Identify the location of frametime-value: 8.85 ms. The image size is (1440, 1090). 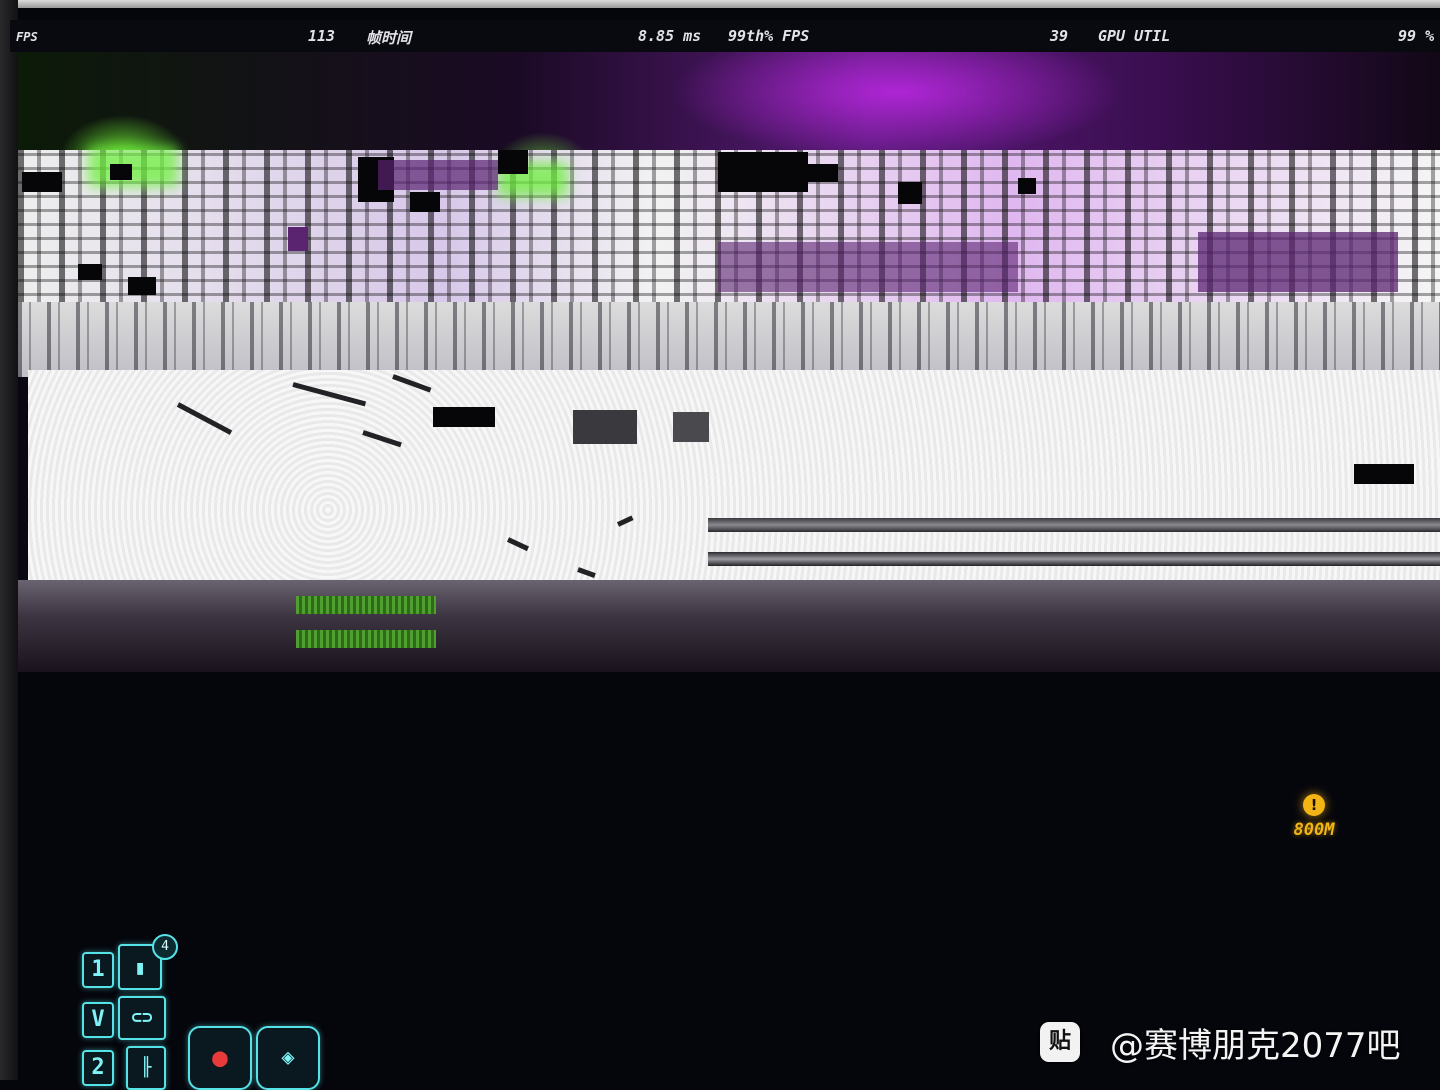
(670, 36).